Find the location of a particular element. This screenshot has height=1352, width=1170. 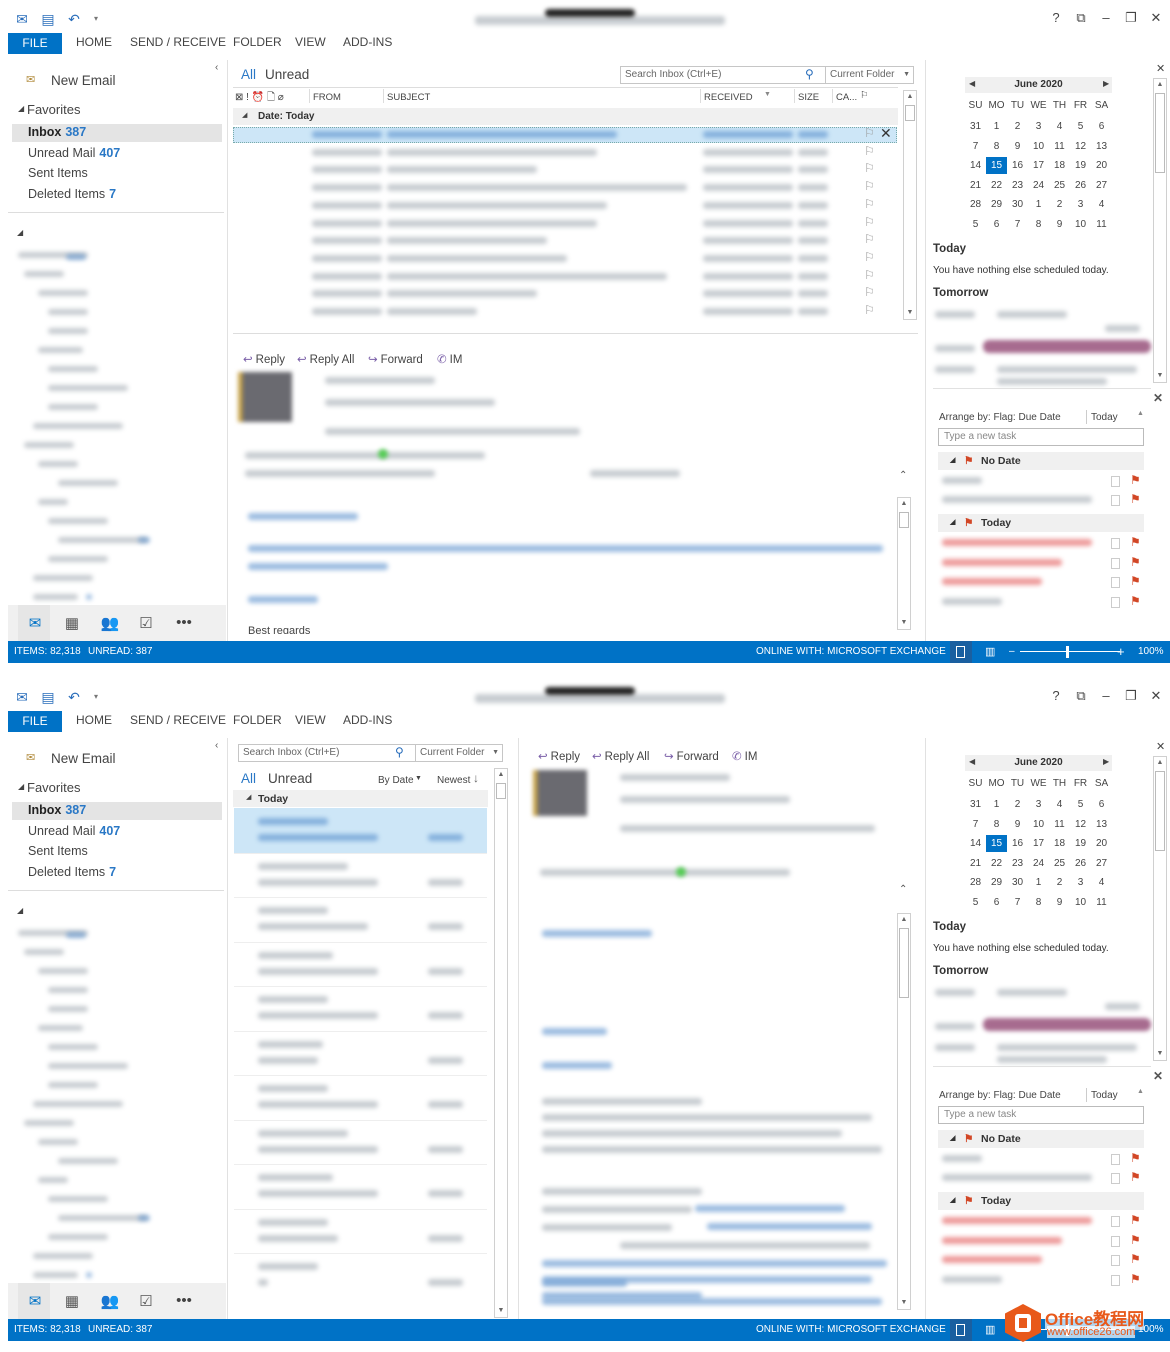

search-input: Search Inbox (Ctrl+E) ⚲ is located at coordinates (327, 753).